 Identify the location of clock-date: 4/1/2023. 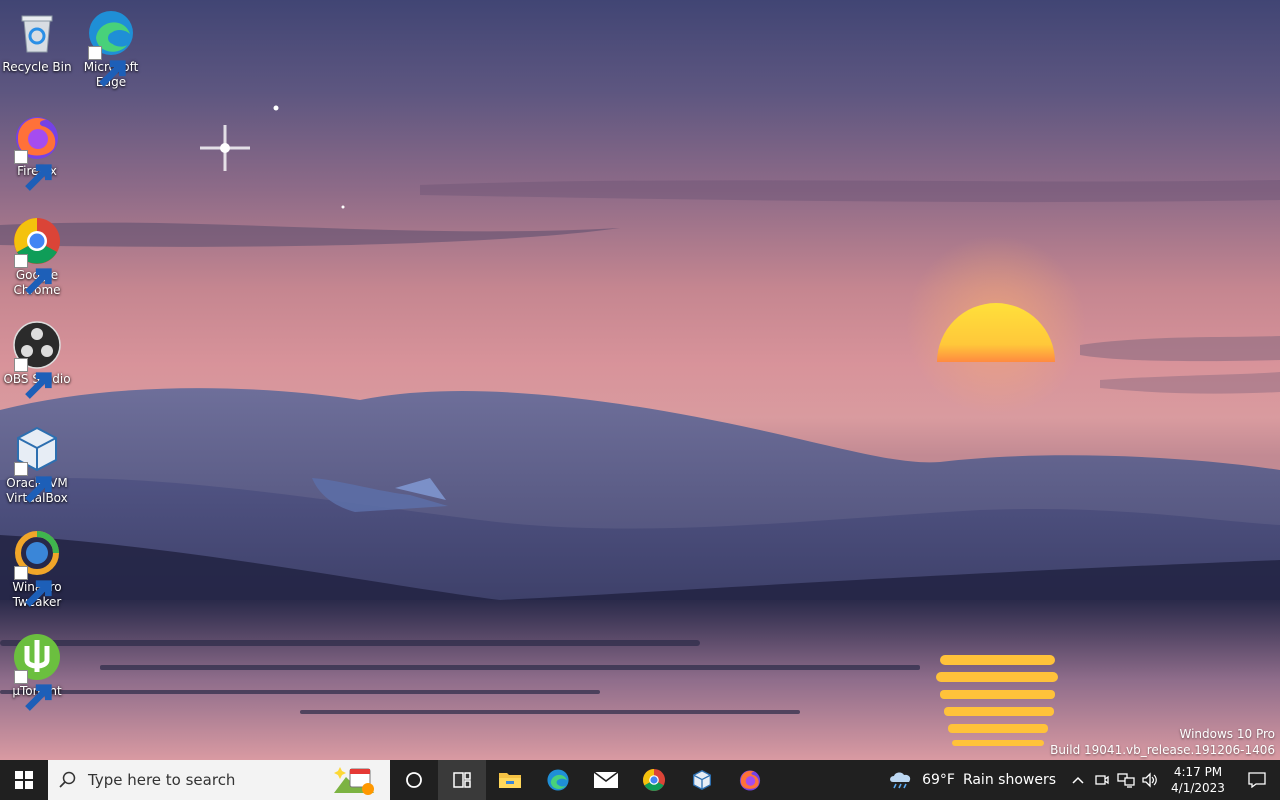
(1198, 788).